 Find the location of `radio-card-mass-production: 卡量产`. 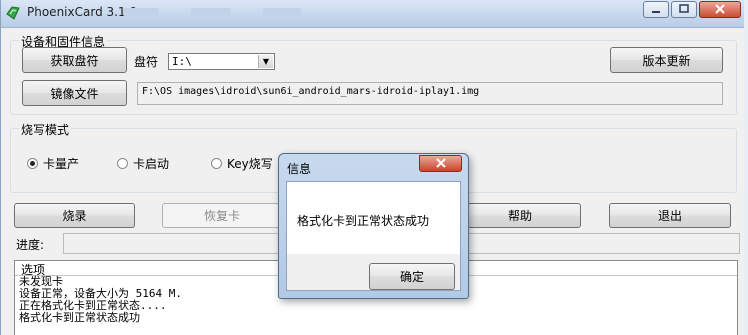

radio-card-mass-production: 卡量产 is located at coordinates (53, 163).